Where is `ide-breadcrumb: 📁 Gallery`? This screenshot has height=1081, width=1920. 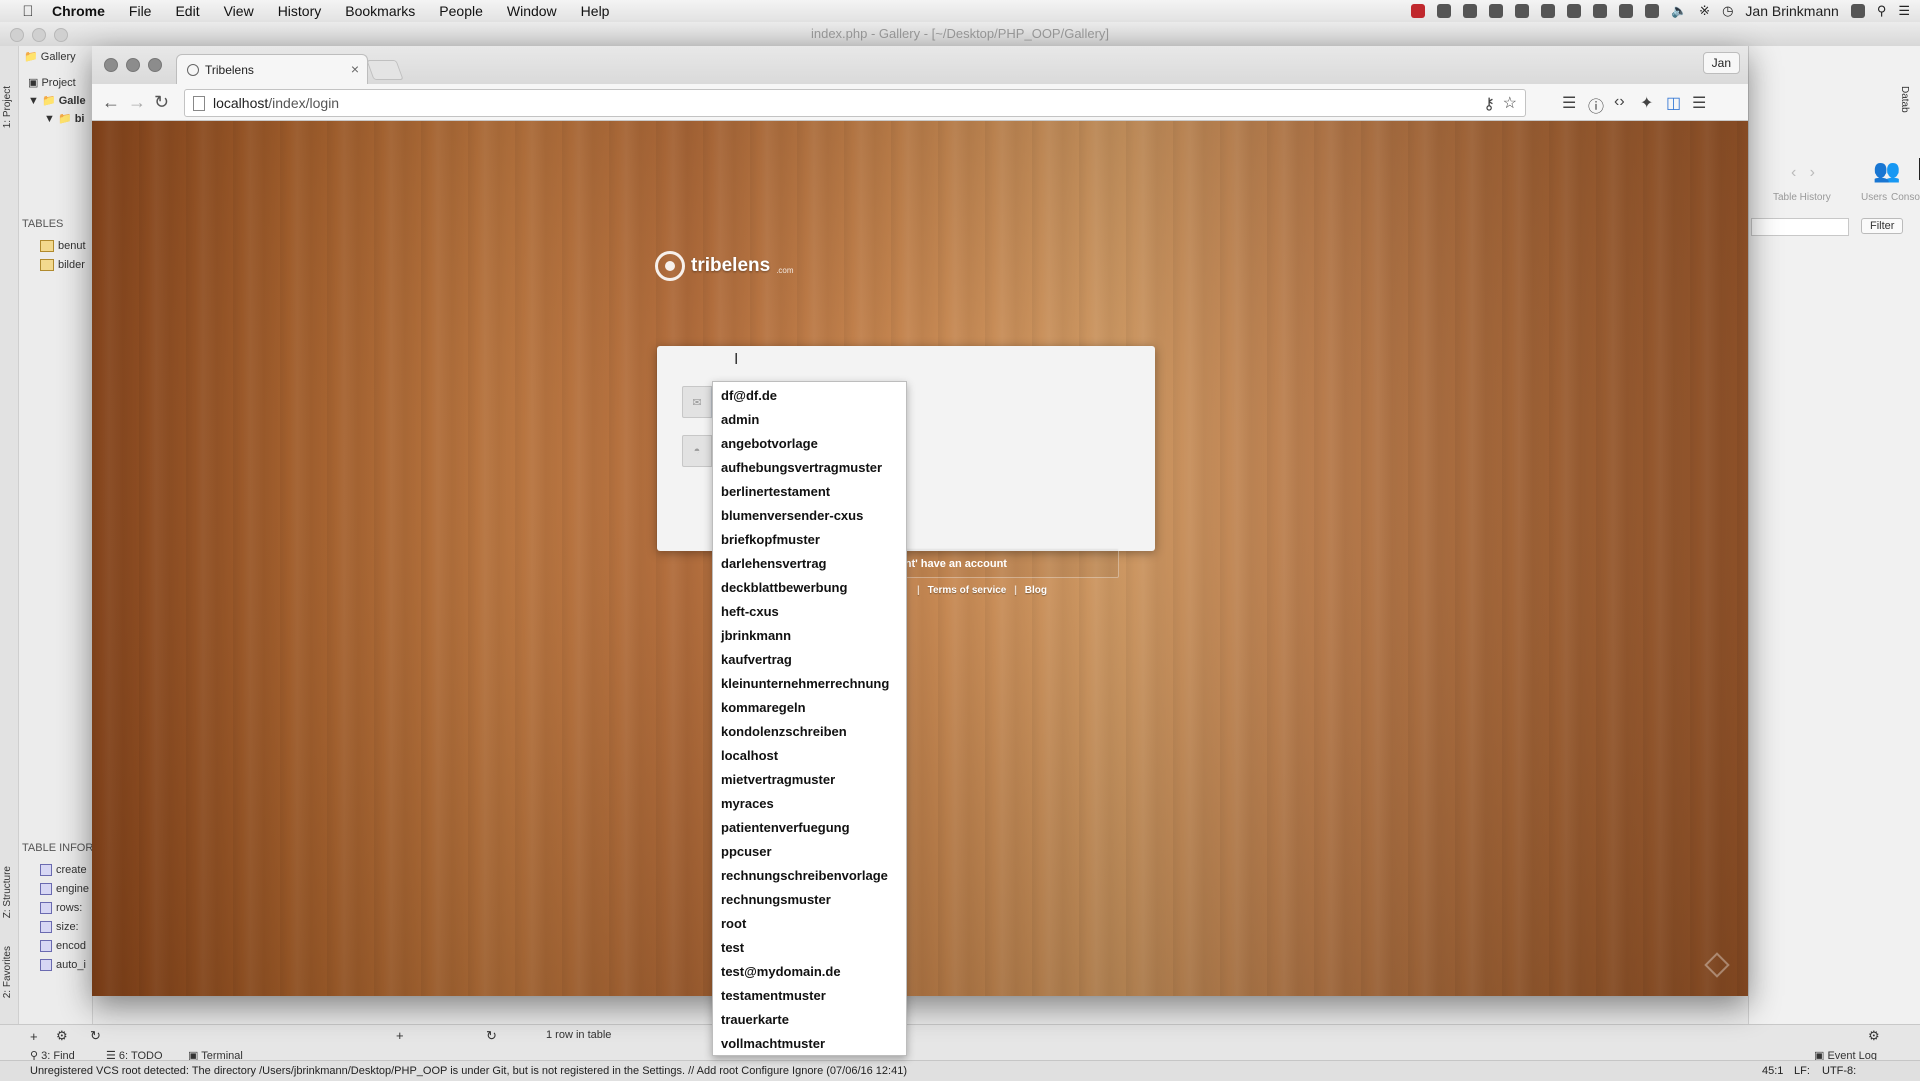 ide-breadcrumb: 📁 Gallery is located at coordinates (50, 56).